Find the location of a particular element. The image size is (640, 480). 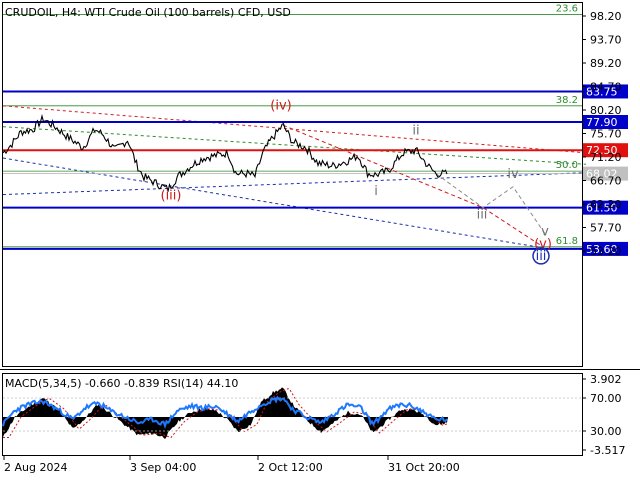

x-tick-label: 2 Oct 12:00 is located at coordinates (290, 467).